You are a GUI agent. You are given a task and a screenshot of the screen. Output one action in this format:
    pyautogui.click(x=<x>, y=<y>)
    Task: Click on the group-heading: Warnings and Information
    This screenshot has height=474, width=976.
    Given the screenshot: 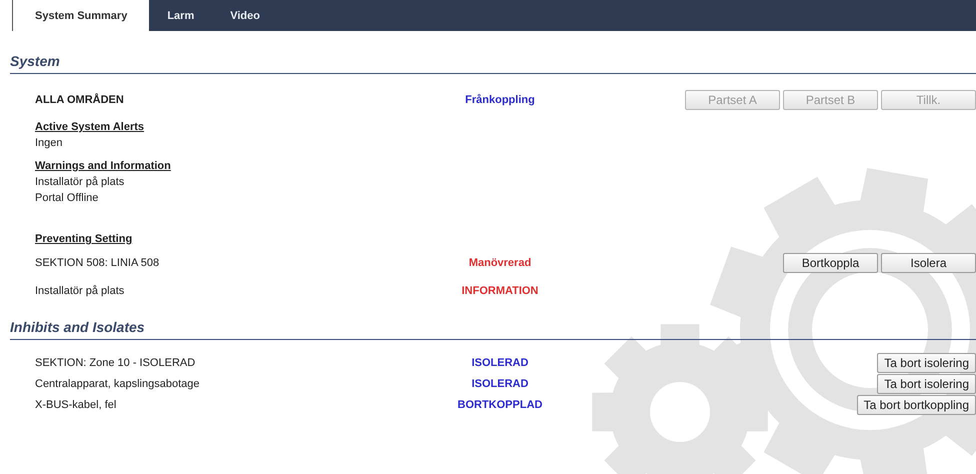 What is the action you would take?
    pyautogui.click(x=103, y=166)
    